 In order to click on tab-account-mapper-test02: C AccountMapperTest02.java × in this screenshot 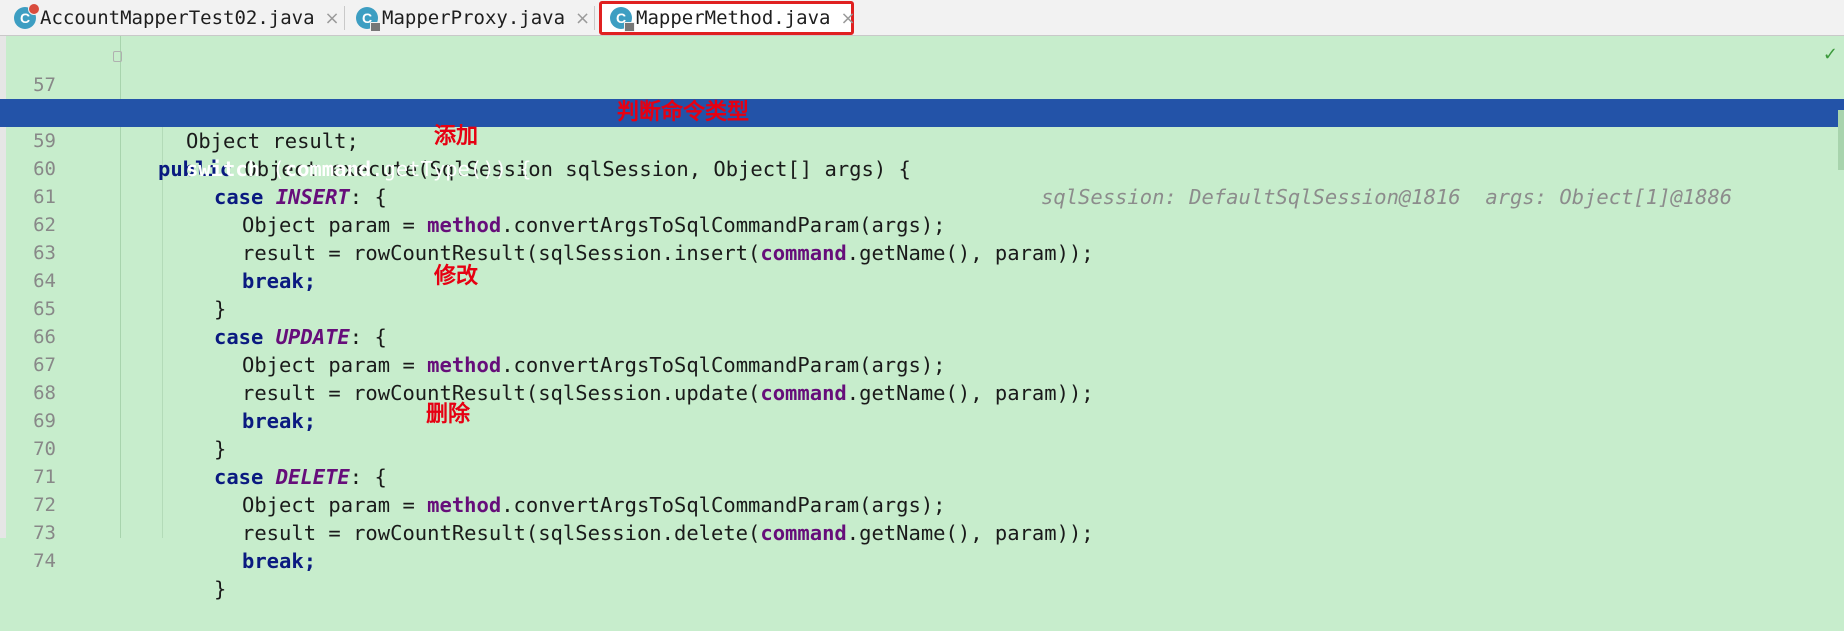, I will do `click(176, 18)`.